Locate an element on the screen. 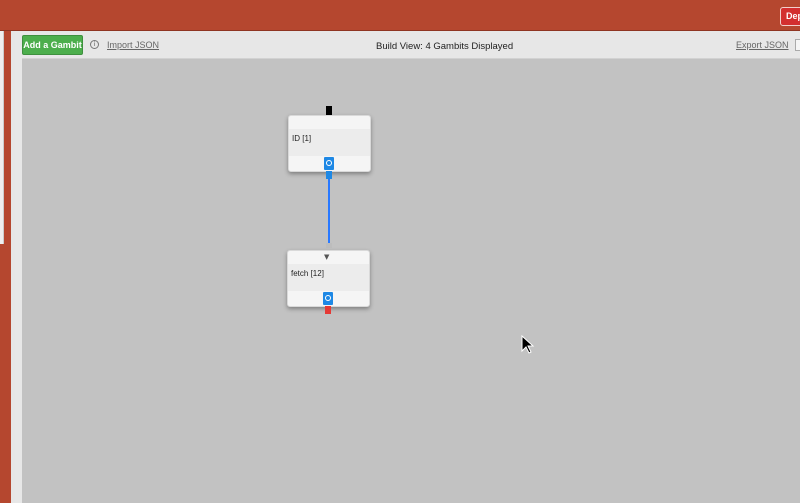  gambit-id-output-button is located at coordinates (329, 163).